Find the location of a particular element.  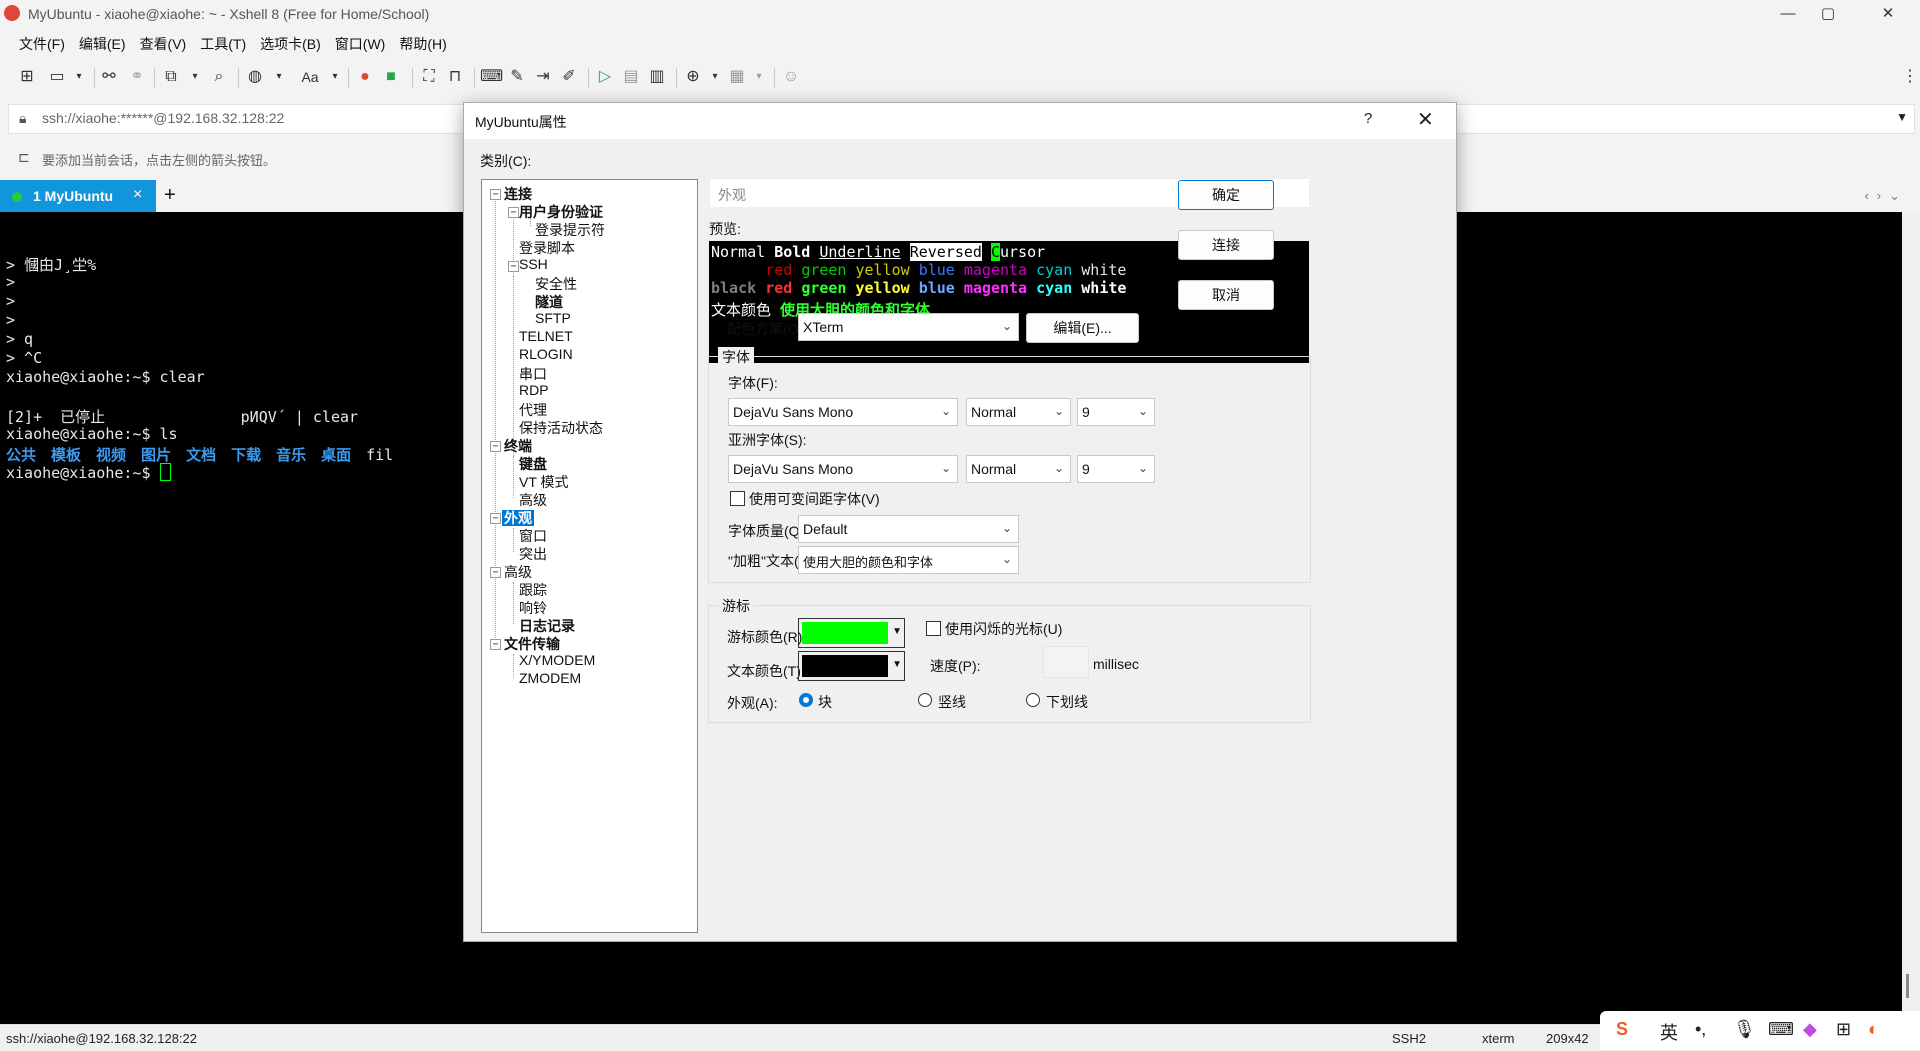

tree-keyboard: 键盘 is located at coordinates (533, 464).